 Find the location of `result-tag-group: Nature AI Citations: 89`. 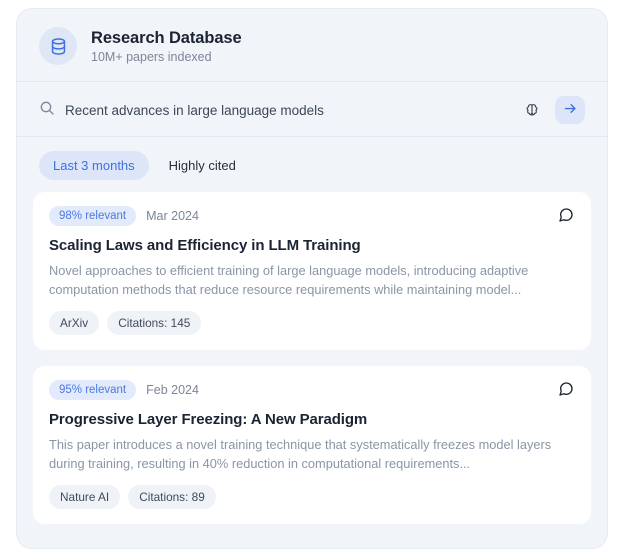

result-tag-group: Nature AI Citations: 89 is located at coordinates (312, 497).